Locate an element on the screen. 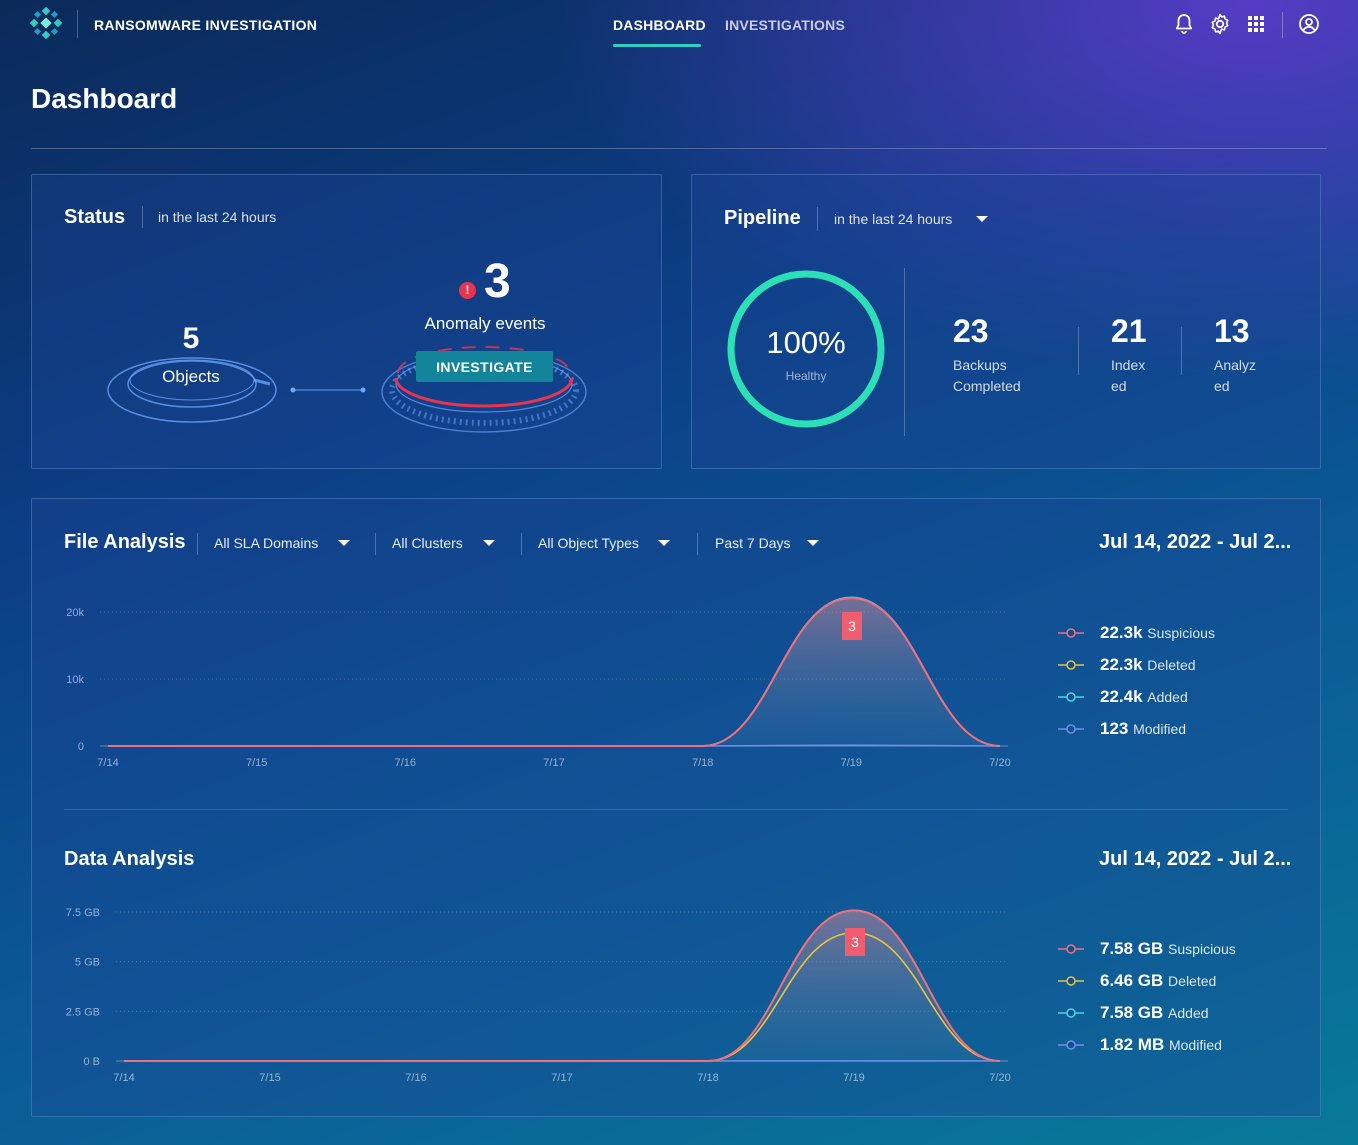  file-analysis-title: File Analysis is located at coordinates (125, 542).